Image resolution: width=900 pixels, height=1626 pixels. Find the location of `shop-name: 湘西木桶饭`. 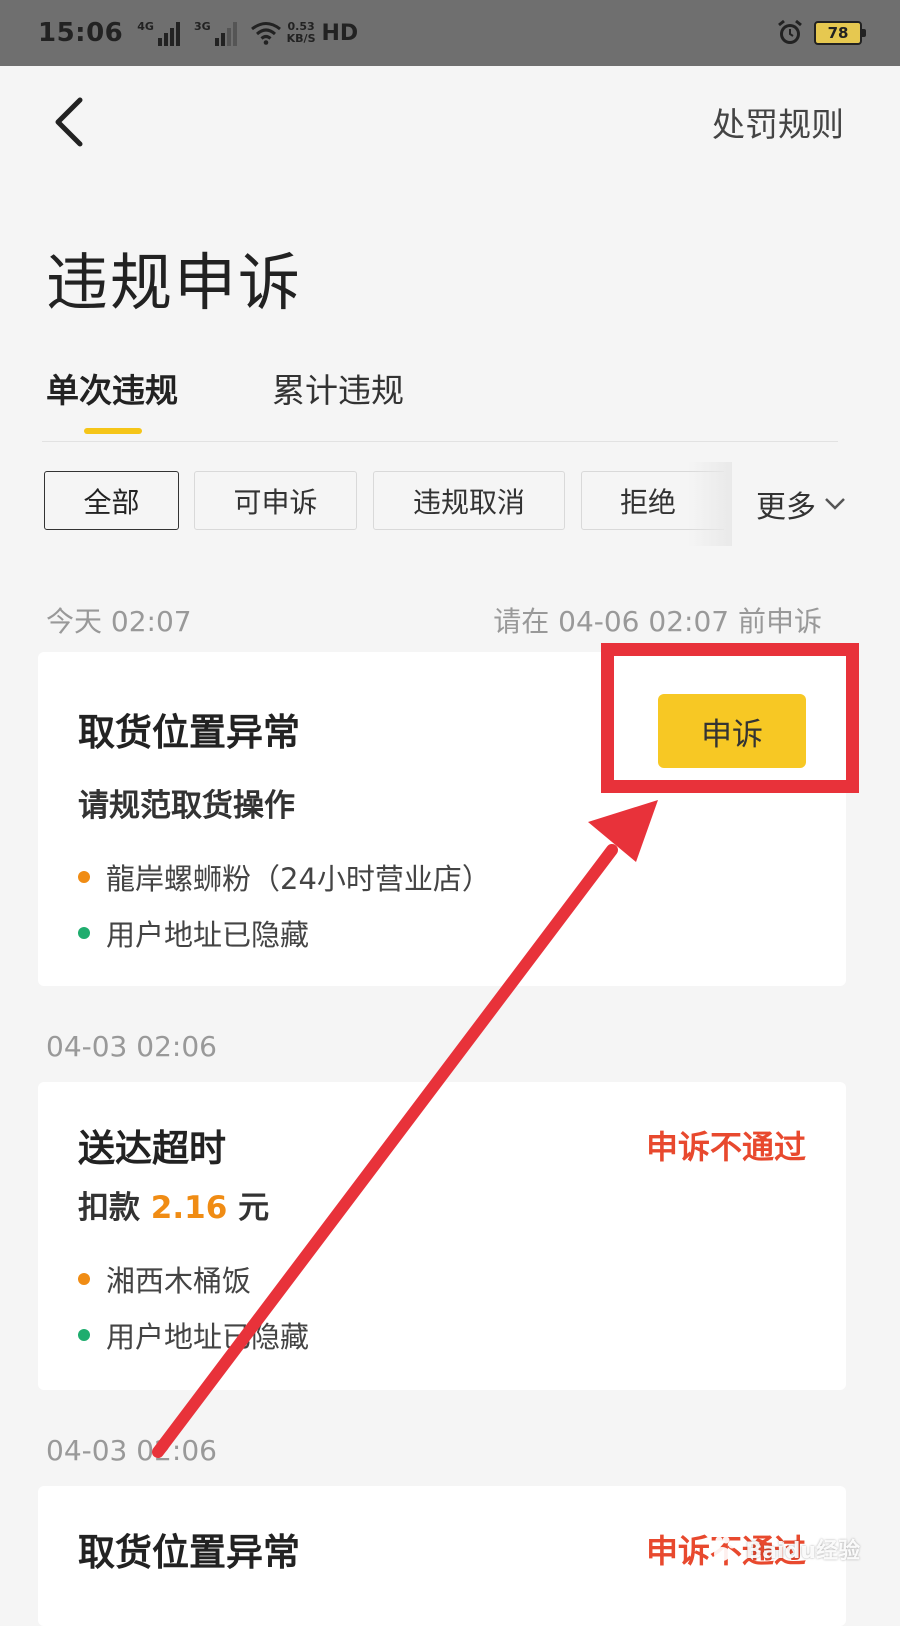

shop-name: 湘西木桶饭 is located at coordinates (178, 1279).